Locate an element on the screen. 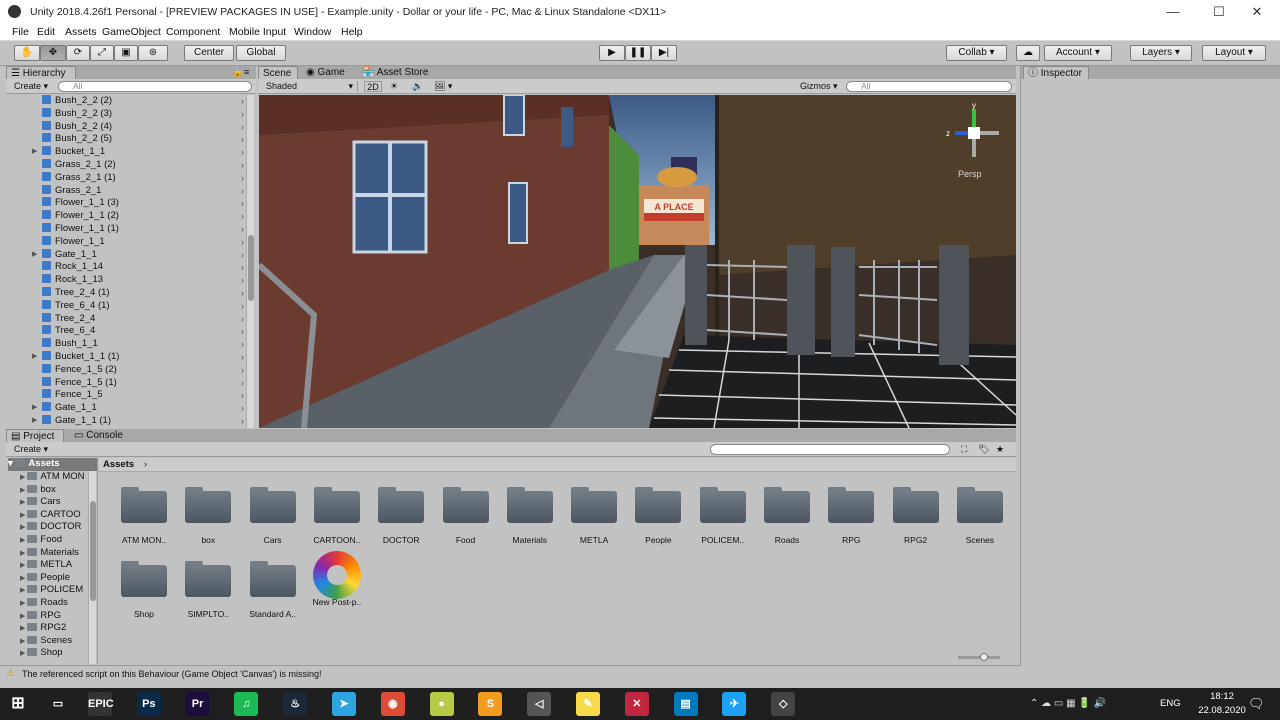  play-button: ▶ is located at coordinates (612, 53).